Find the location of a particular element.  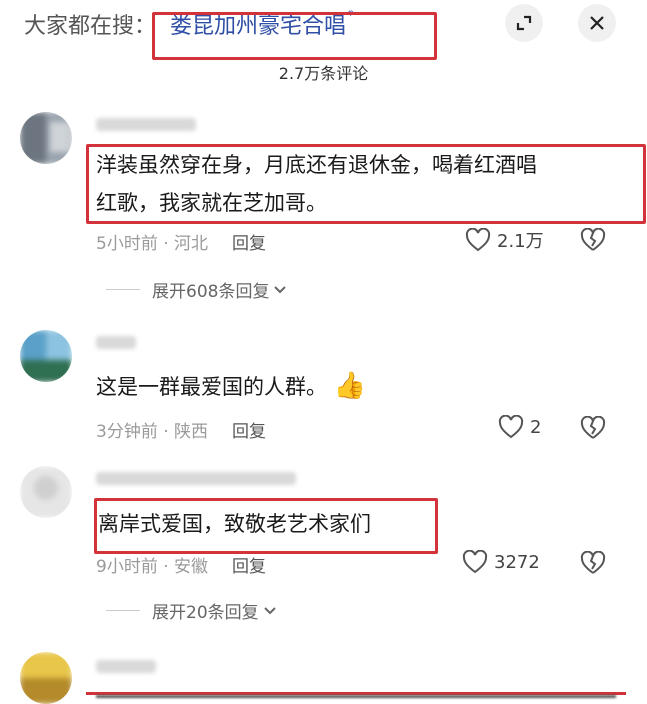

expand-replies-label: 展开20条回复 is located at coordinates (205, 613).